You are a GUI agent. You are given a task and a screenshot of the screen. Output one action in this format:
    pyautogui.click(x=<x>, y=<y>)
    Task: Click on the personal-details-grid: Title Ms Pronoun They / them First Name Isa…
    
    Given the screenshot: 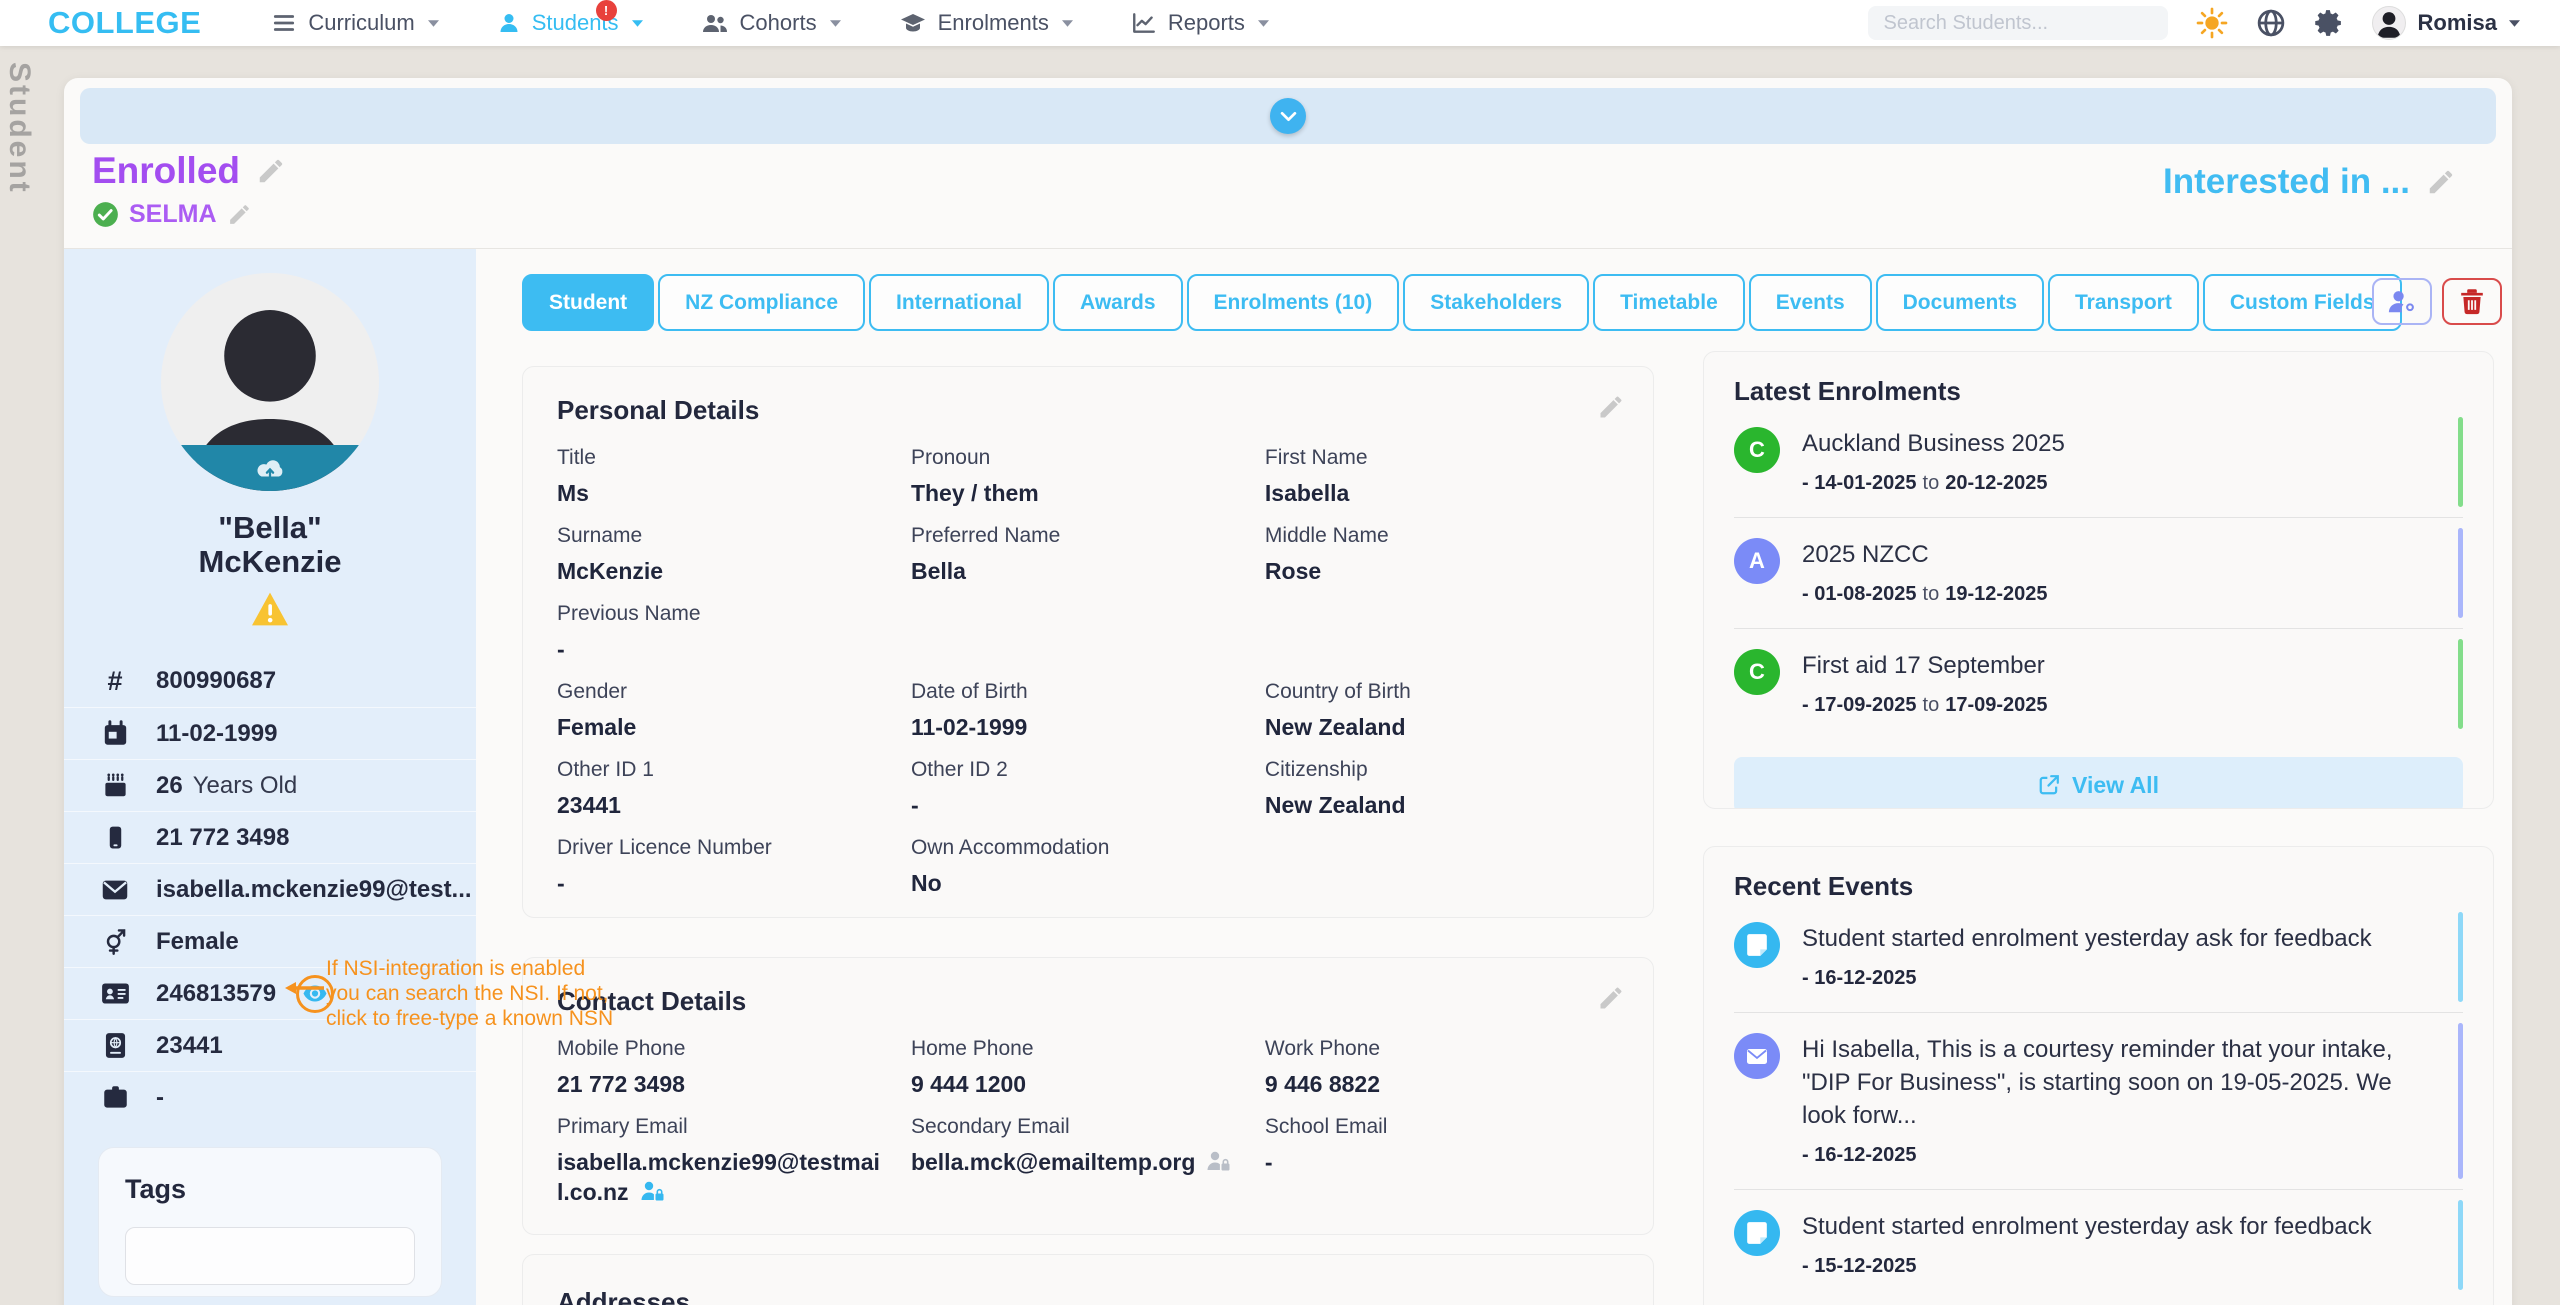 What is the action you would take?
    pyautogui.click(x=1088, y=672)
    